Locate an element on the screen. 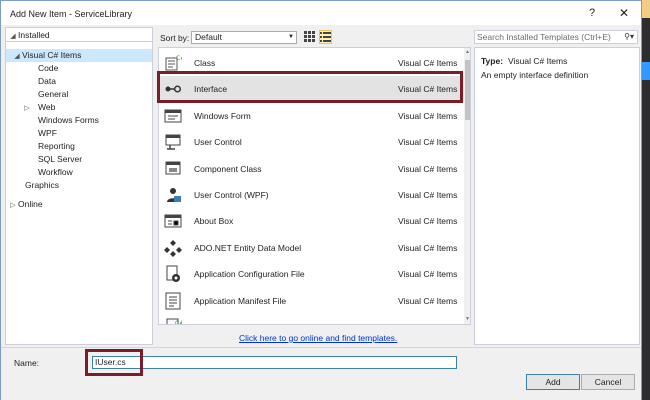 The image size is (650, 400). search-icon: ⚲▾ is located at coordinates (629, 37).